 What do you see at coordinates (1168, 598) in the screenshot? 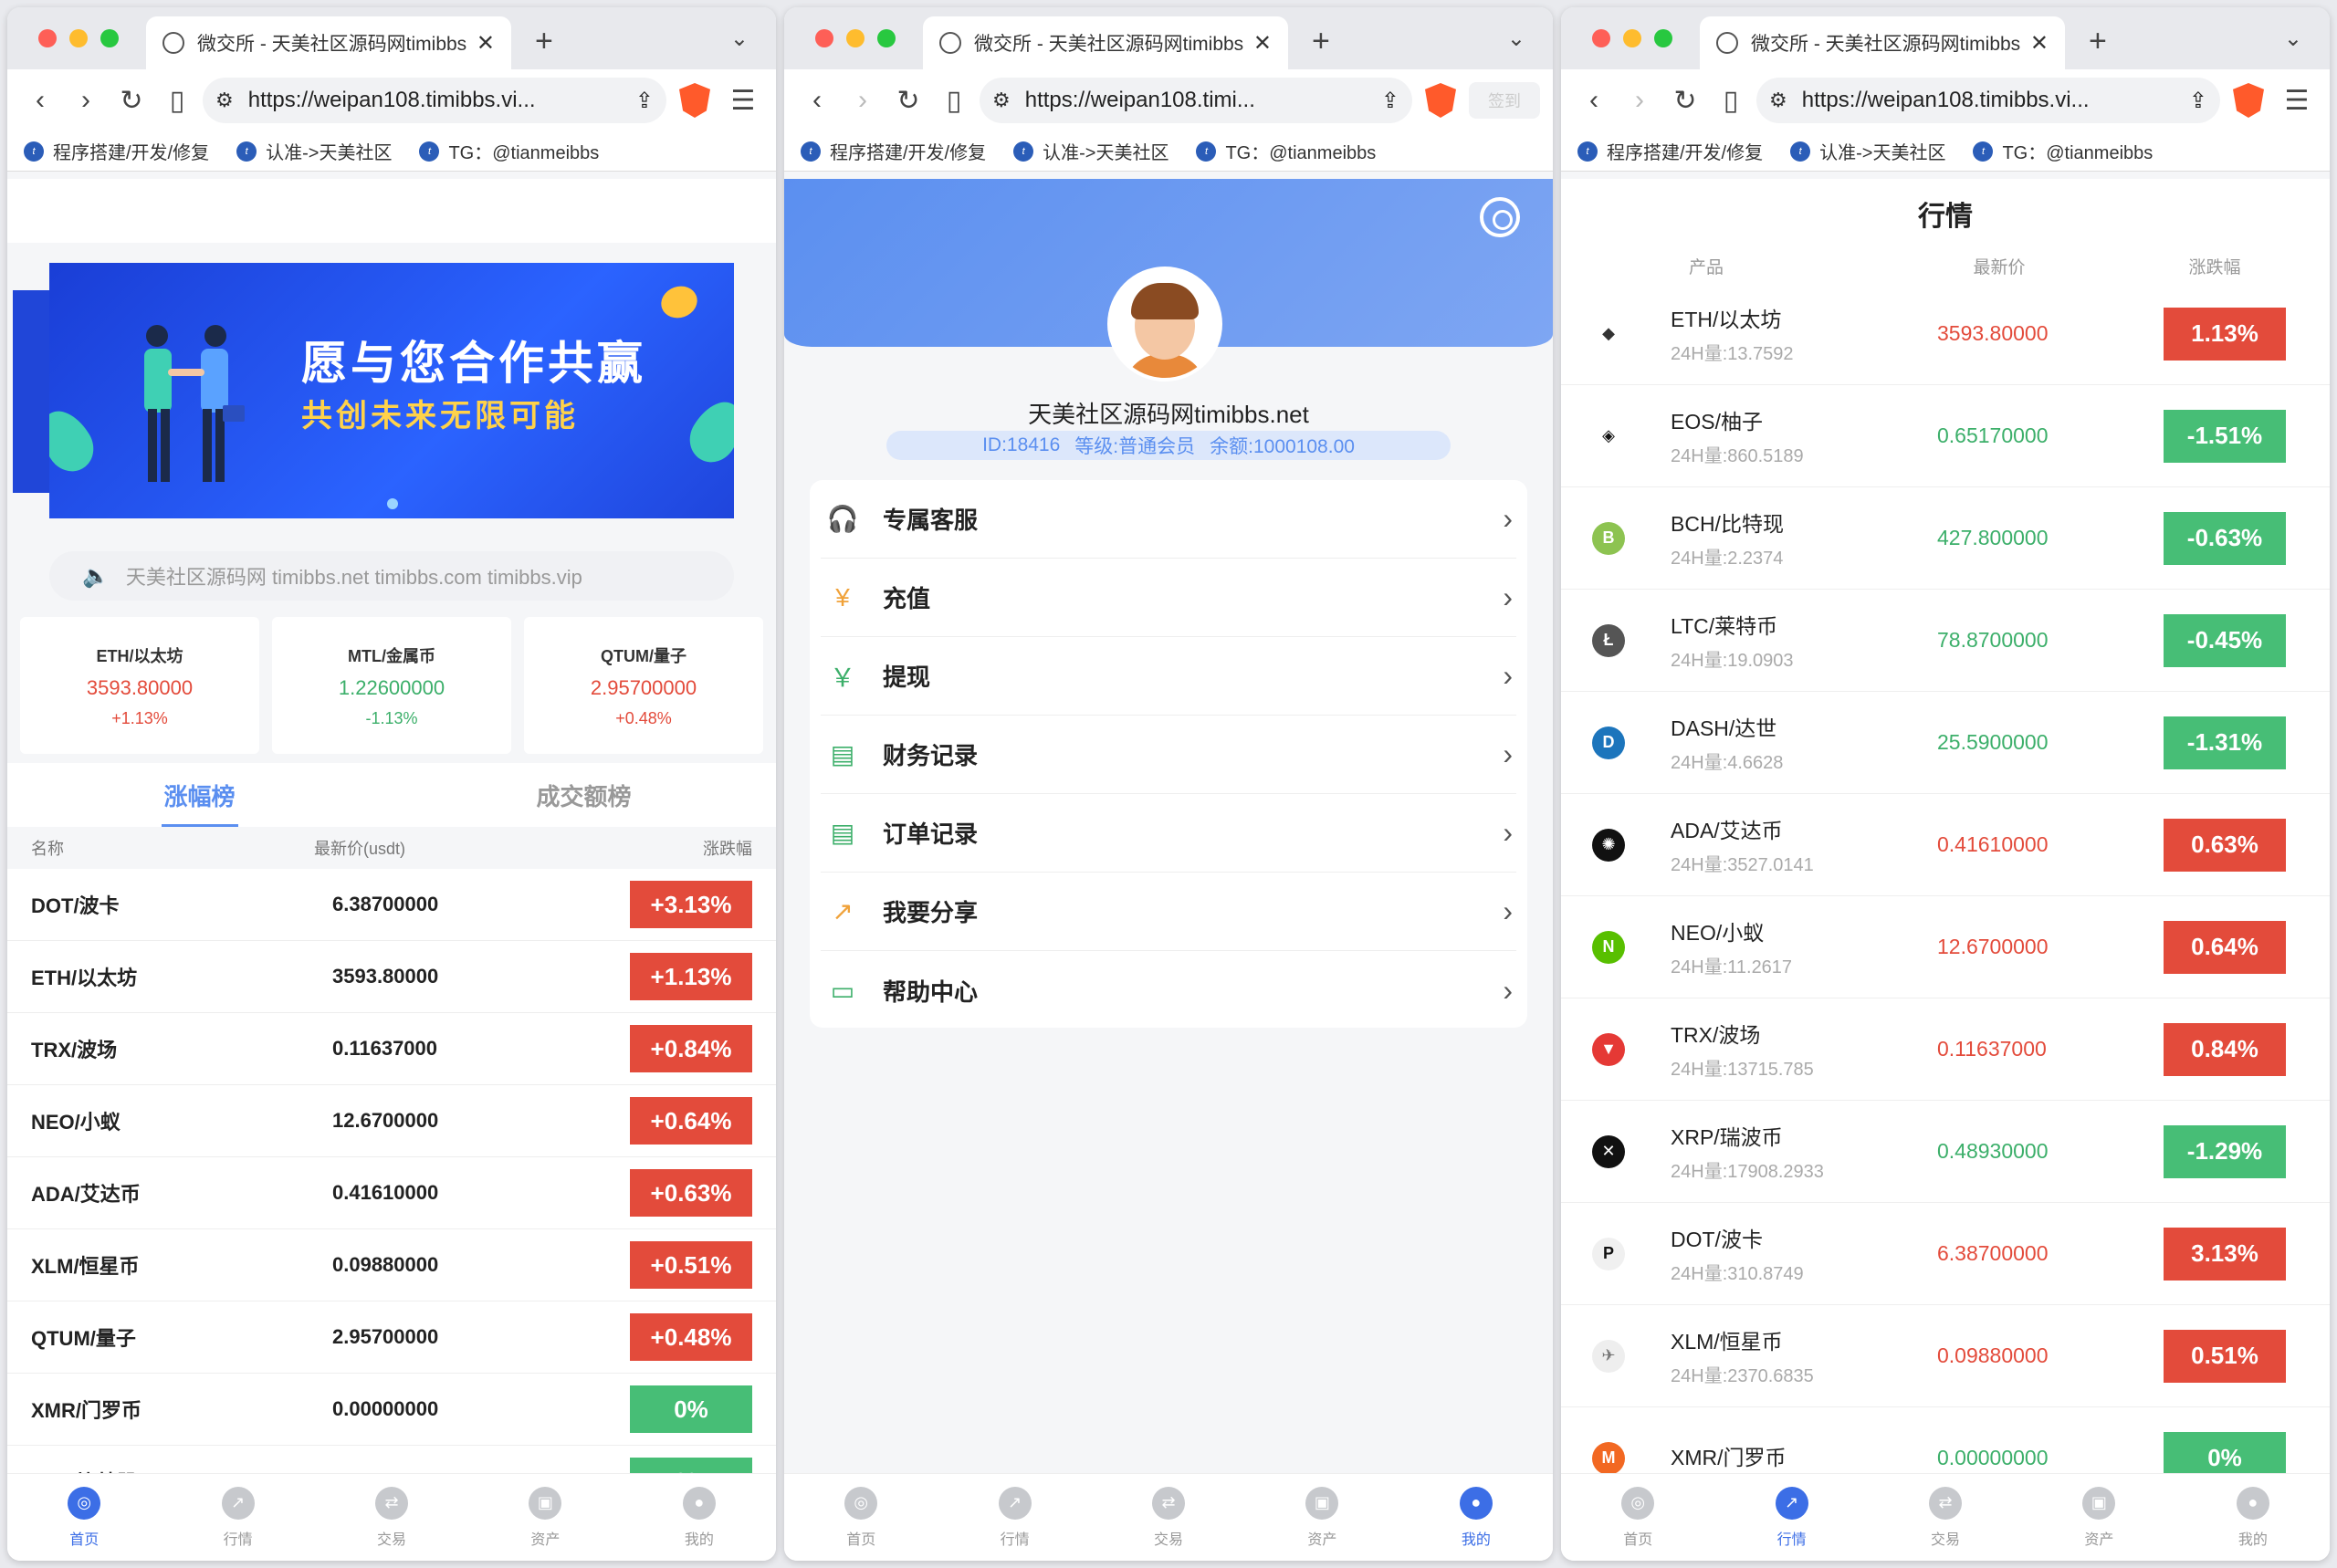
I see `menu-item: ¥ 充值 ›` at bounding box center [1168, 598].